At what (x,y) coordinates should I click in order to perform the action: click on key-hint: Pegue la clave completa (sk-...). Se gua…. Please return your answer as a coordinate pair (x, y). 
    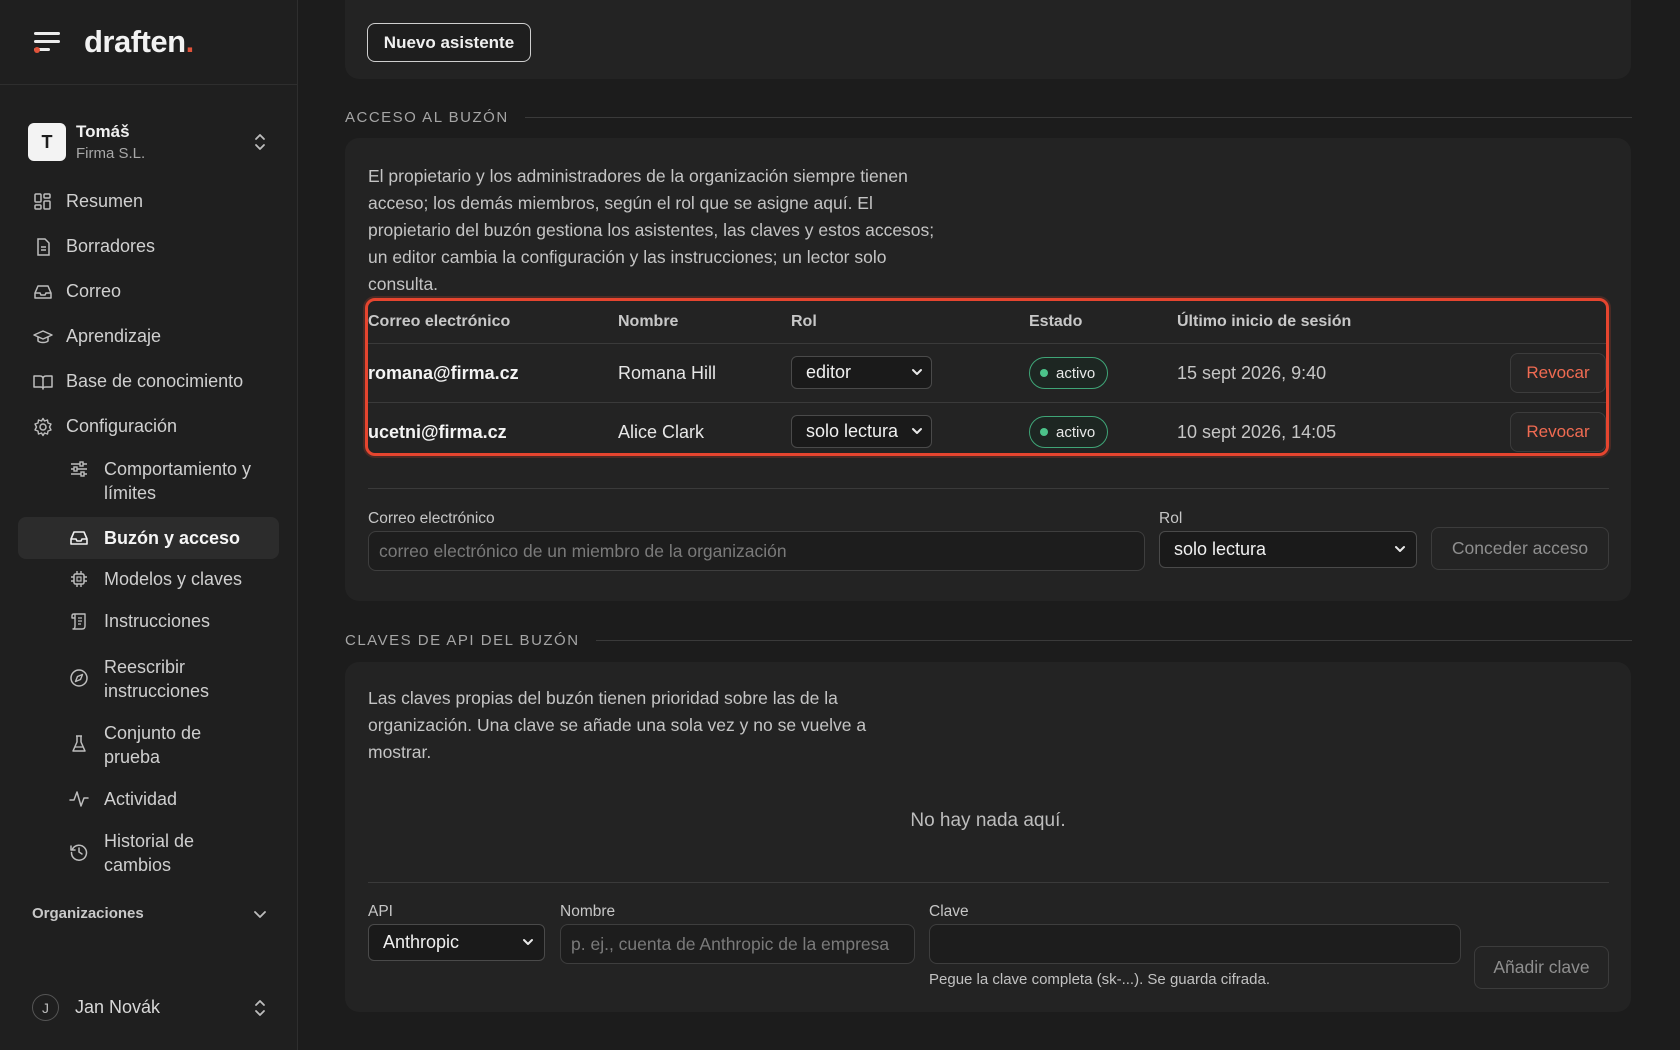
    Looking at the image, I should click on (1100, 979).